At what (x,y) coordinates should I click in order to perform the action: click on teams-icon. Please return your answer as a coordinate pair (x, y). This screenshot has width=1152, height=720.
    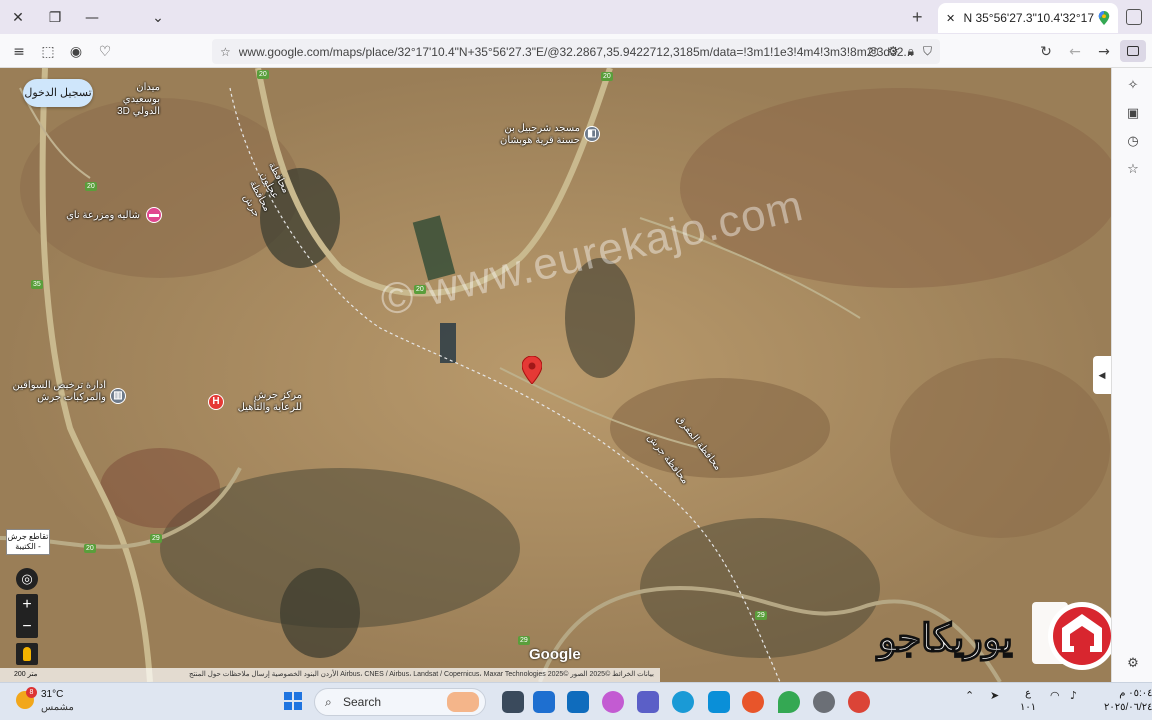
    Looking at the image, I should click on (648, 702).